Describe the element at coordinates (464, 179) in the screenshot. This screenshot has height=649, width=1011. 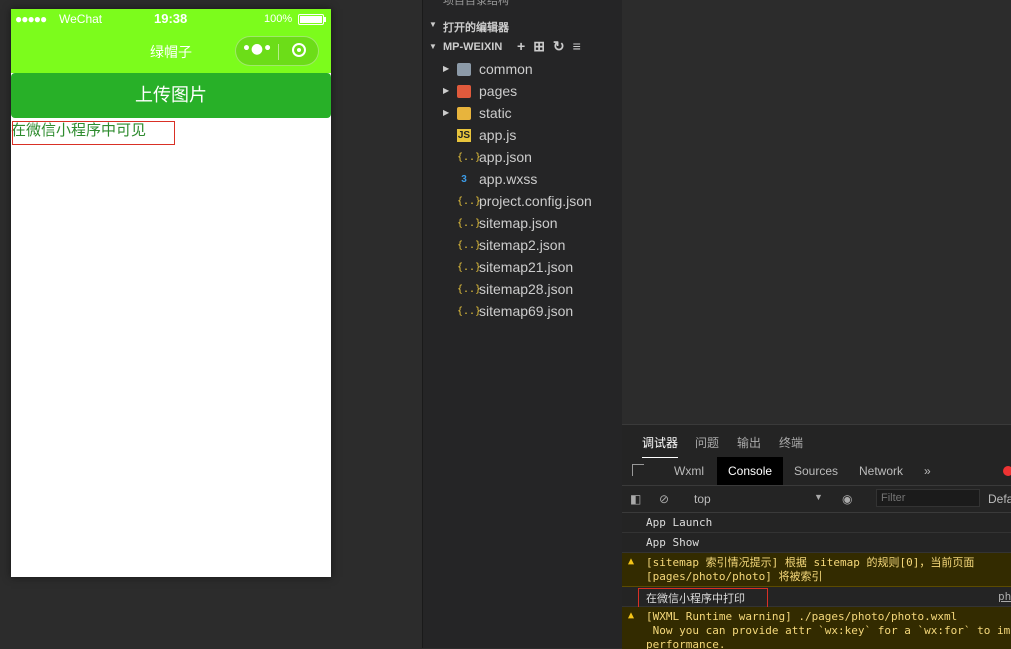
I see `css-icon: 3` at that location.